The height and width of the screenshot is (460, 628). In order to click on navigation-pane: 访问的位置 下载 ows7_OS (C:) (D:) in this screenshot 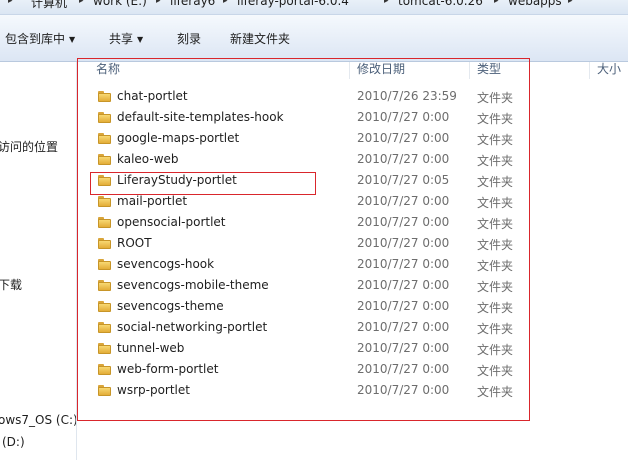, I will do `click(38, 261)`.